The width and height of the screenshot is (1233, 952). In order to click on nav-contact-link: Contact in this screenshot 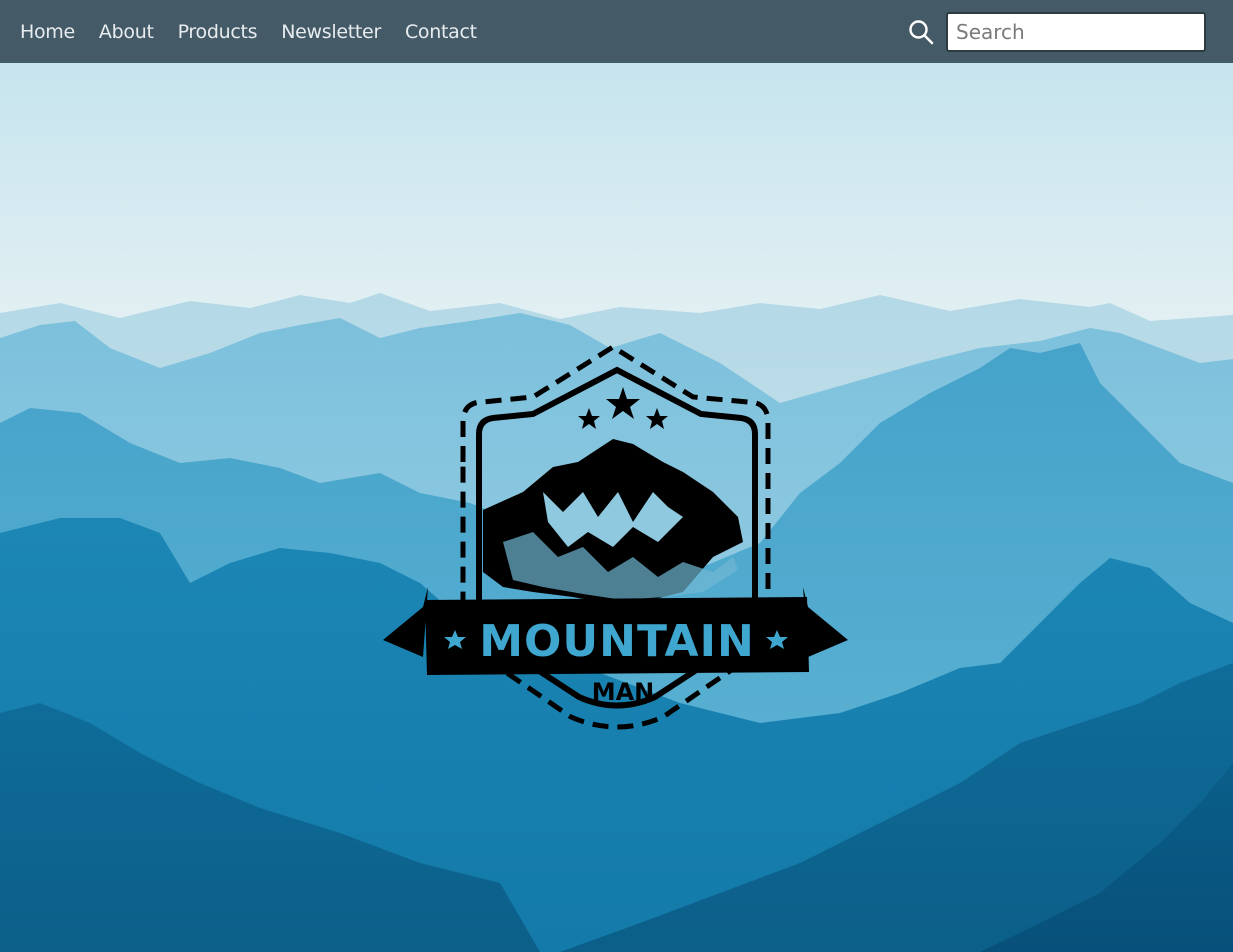, I will do `click(441, 32)`.